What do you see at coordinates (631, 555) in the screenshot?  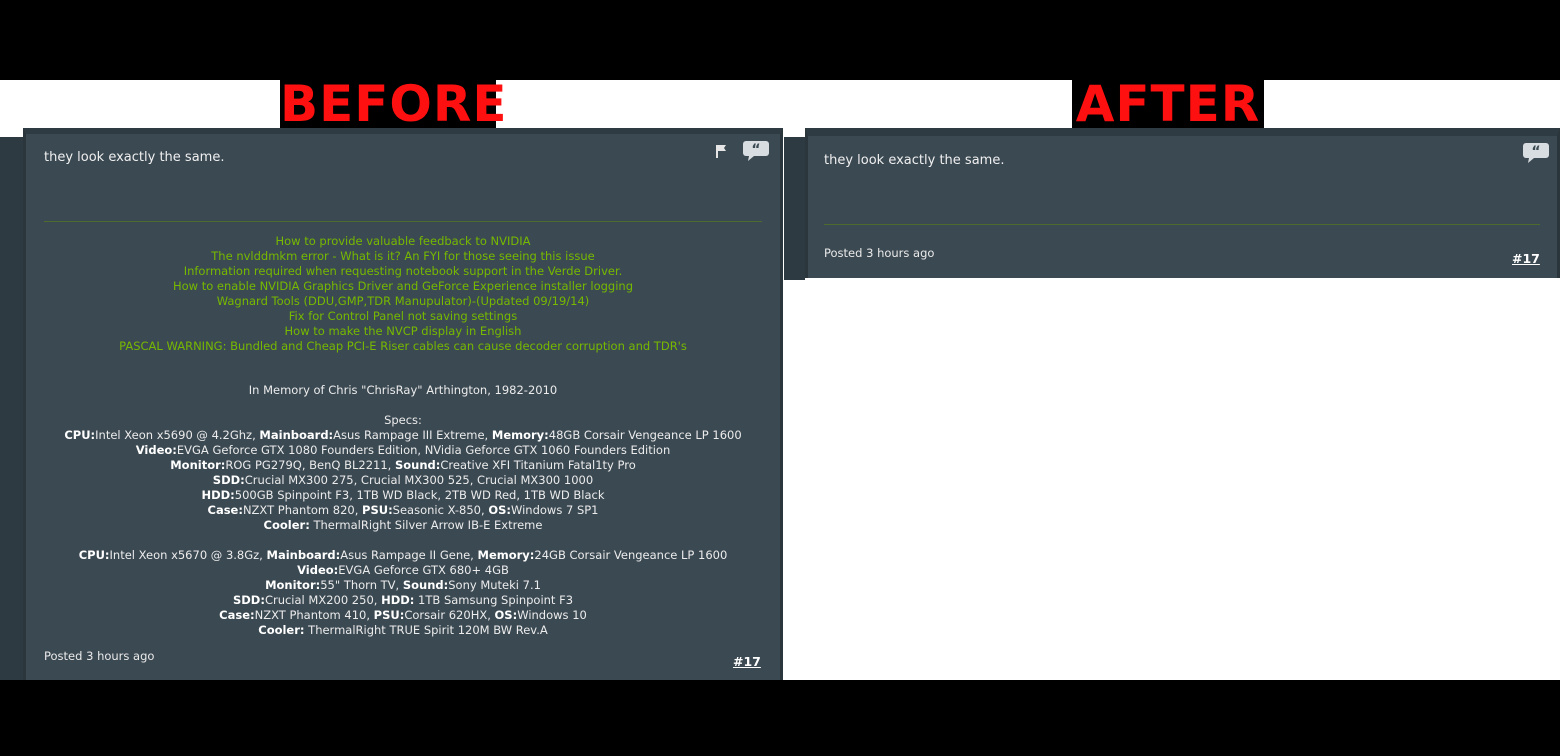 I see `spec-value: 24GB Corsair Vengeance LP 1600` at bounding box center [631, 555].